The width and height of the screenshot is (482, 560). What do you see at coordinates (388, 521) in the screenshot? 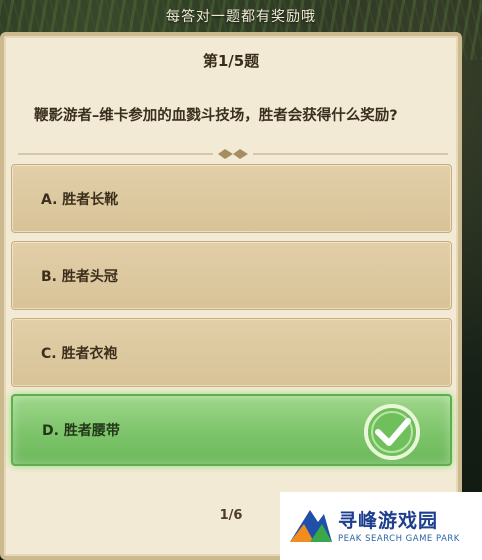
I see `logo-name: 寻峰游戏园` at bounding box center [388, 521].